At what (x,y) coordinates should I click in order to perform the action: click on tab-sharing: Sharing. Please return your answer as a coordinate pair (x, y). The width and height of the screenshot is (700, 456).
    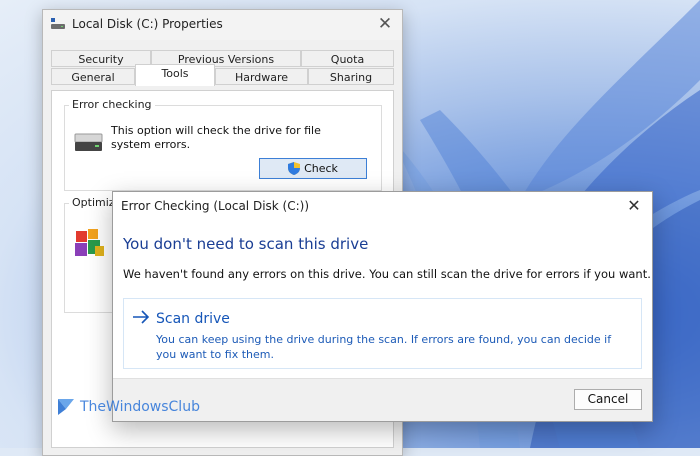
    Looking at the image, I should click on (351, 76).